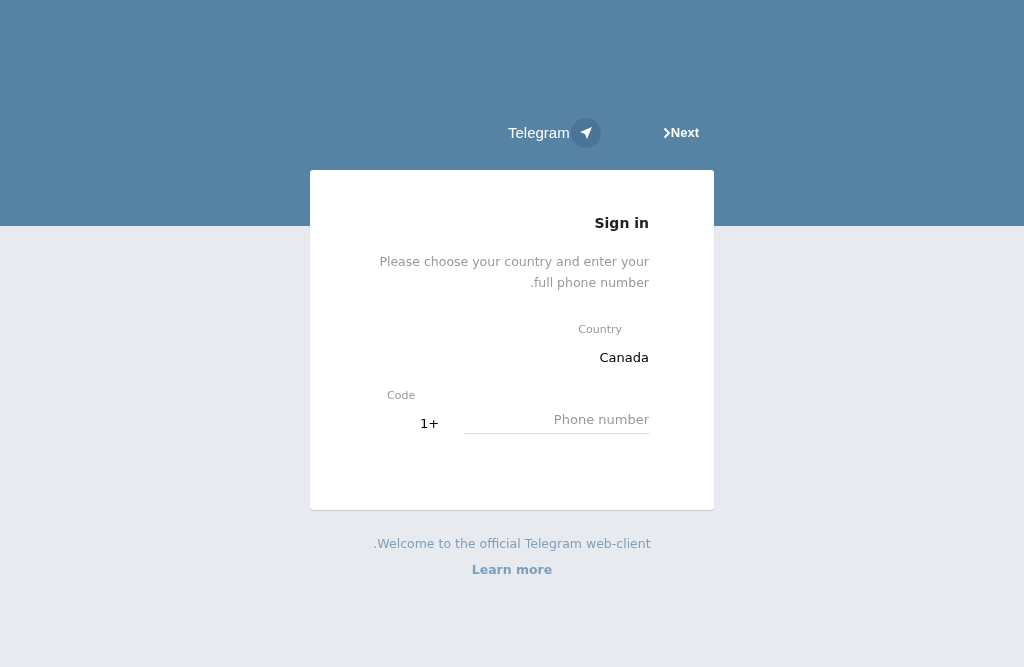 This screenshot has height=667, width=1024. What do you see at coordinates (513, 272) in the screenshot?
I see `instructions-text: Please choose your country and enter your full phone number.` at bounding box center [513, 272].